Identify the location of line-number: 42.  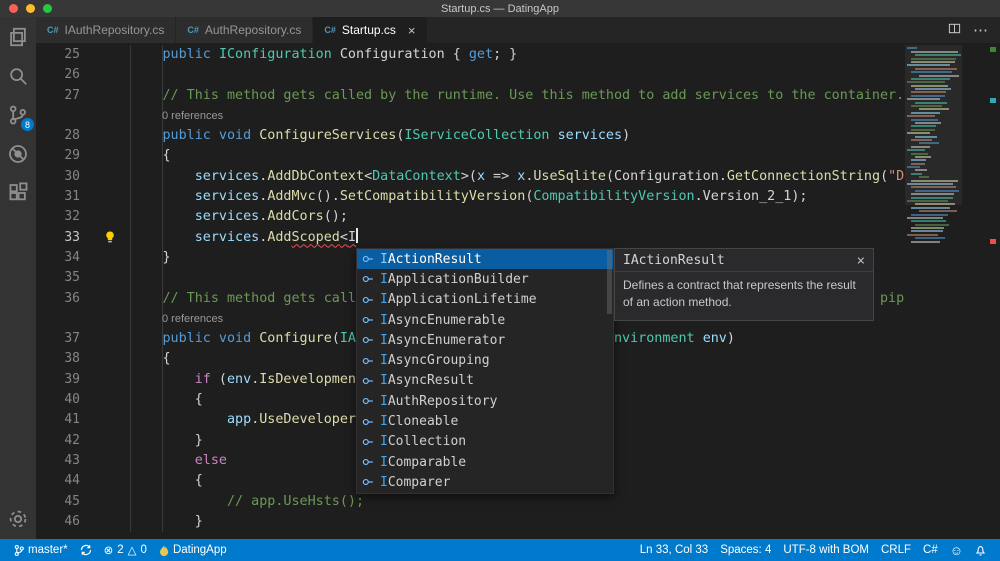
(72, 440).